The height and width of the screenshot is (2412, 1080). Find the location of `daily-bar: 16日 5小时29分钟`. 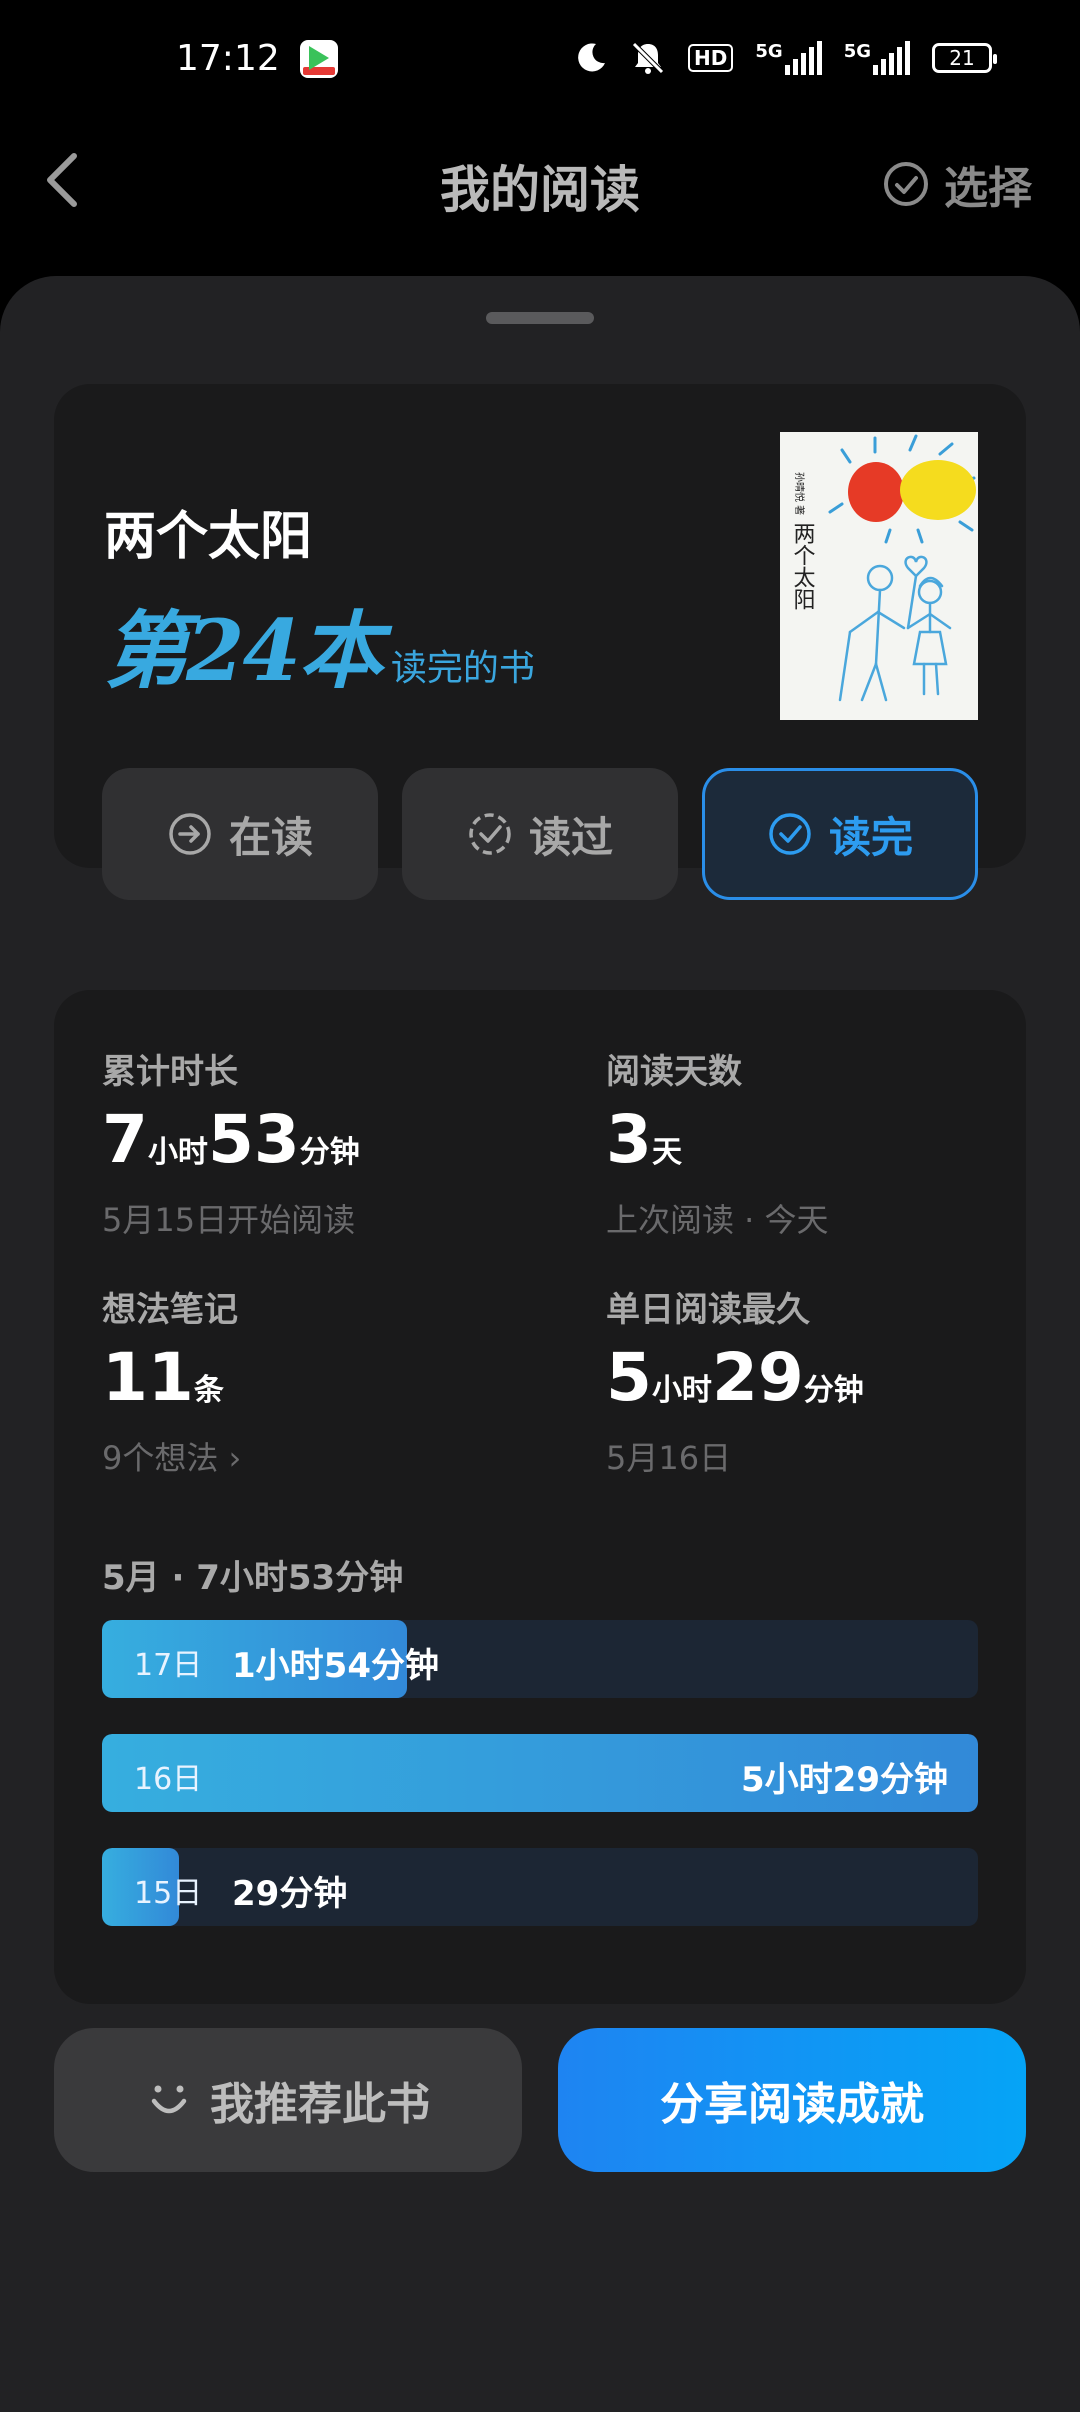

daily-bar: 16日 5小时29分钟 is located at coordinates (540, 1773).